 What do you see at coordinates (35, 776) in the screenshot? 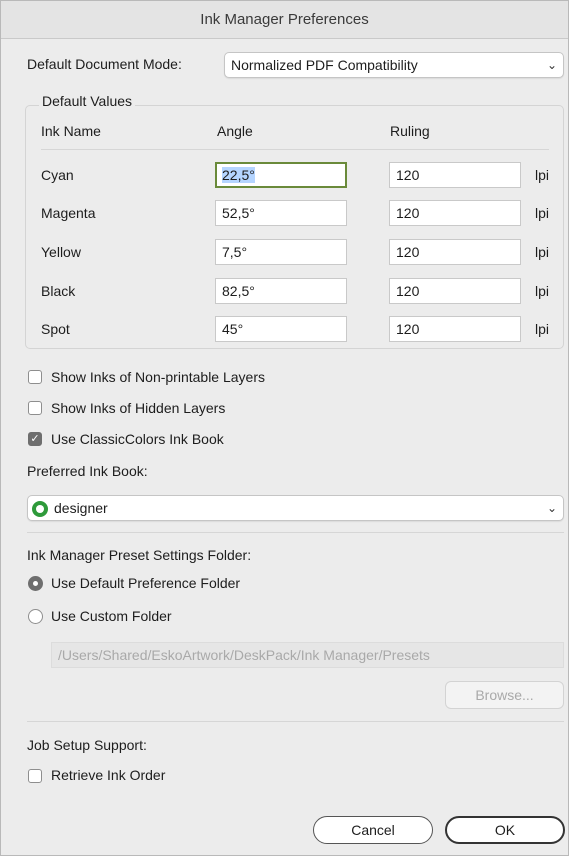
I see `retrieve-ink-order-checkbox` at bounding box center [35, 776].